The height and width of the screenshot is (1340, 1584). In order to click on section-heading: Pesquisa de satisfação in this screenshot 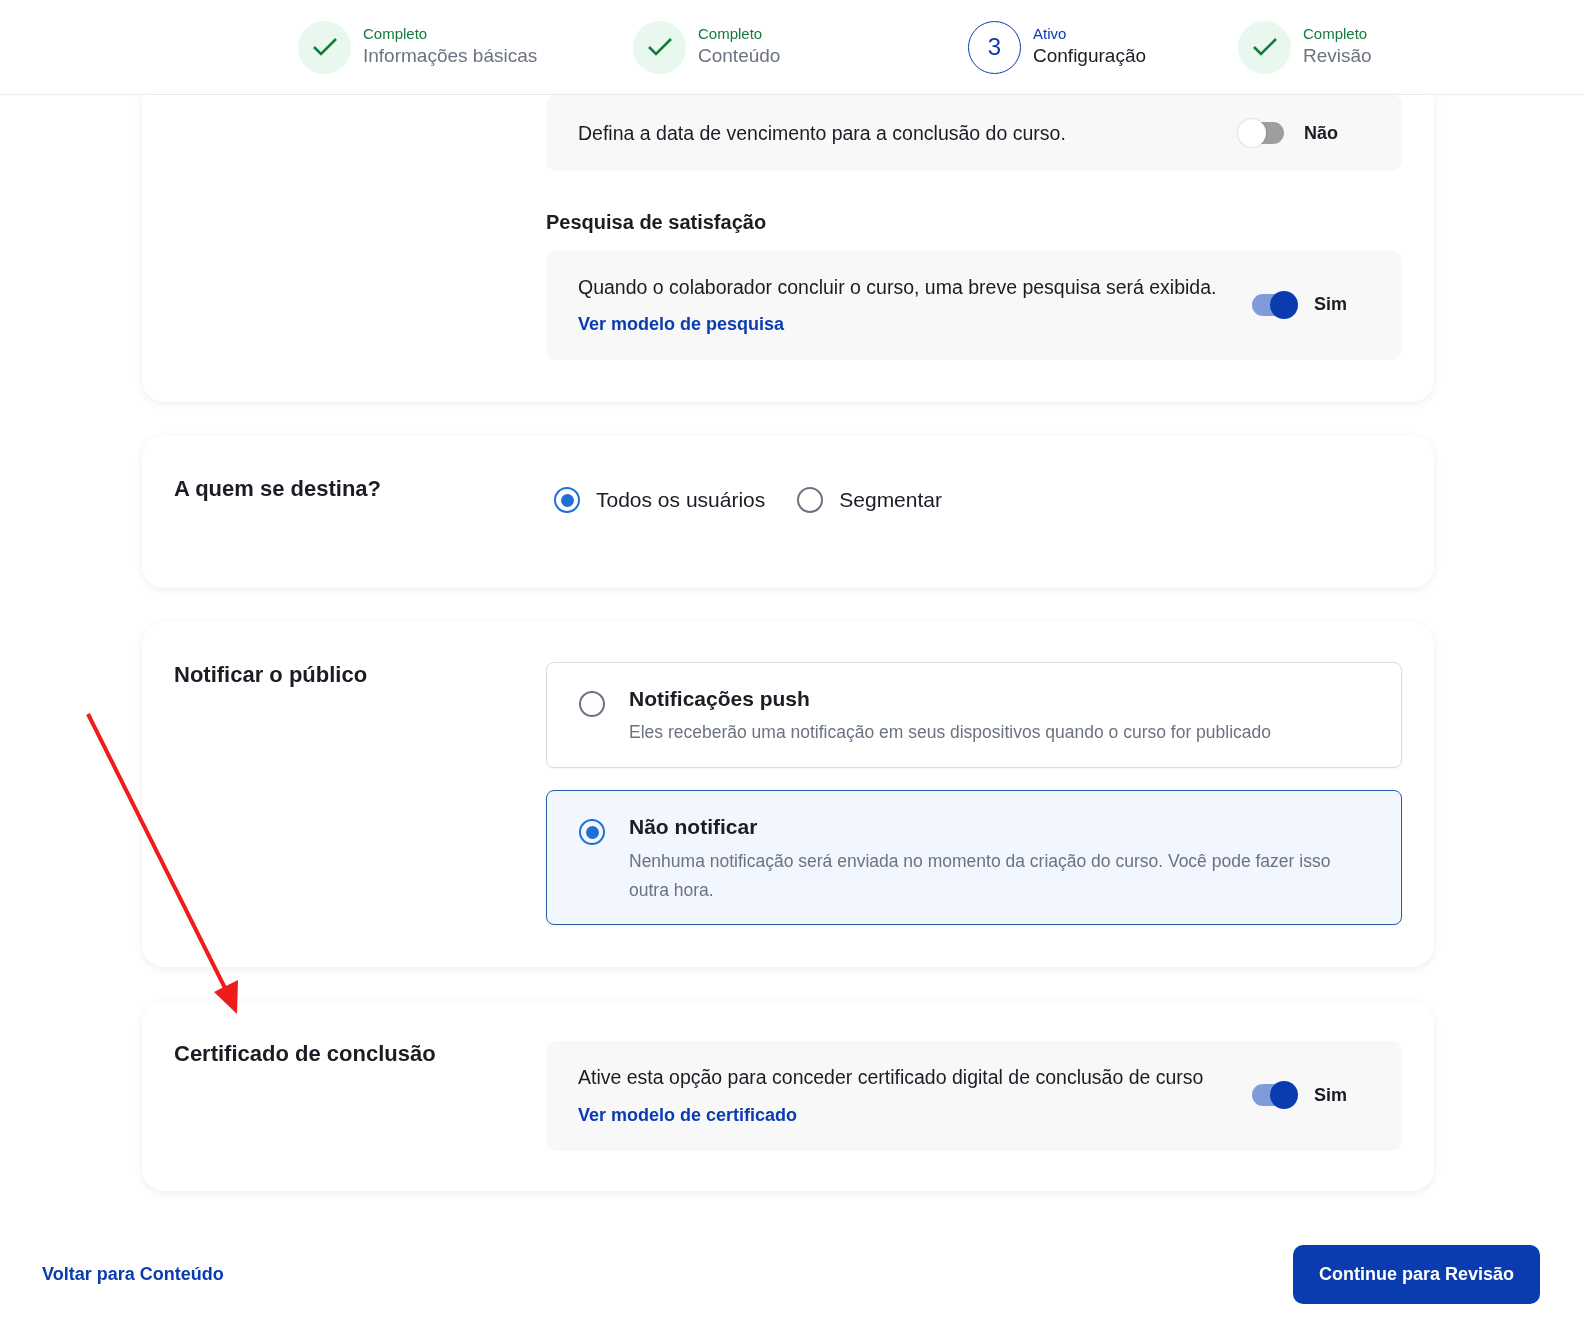, I will do `click(657, 223)`.